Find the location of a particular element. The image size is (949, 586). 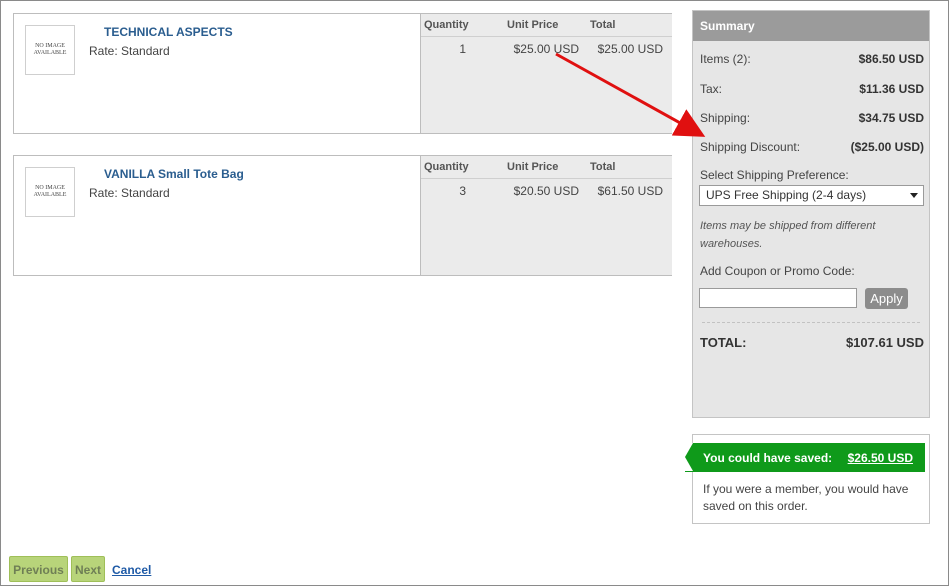

product-name-link: TECHNICAL ASPECTS is located at coordinates (168, 32).